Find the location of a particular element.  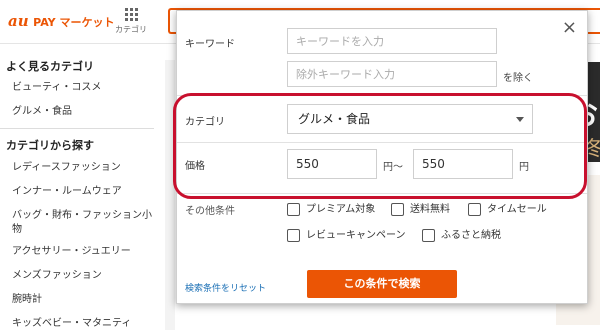

reset-conditions-link: 検索条件をリセット is located at coordinates (225, 287).